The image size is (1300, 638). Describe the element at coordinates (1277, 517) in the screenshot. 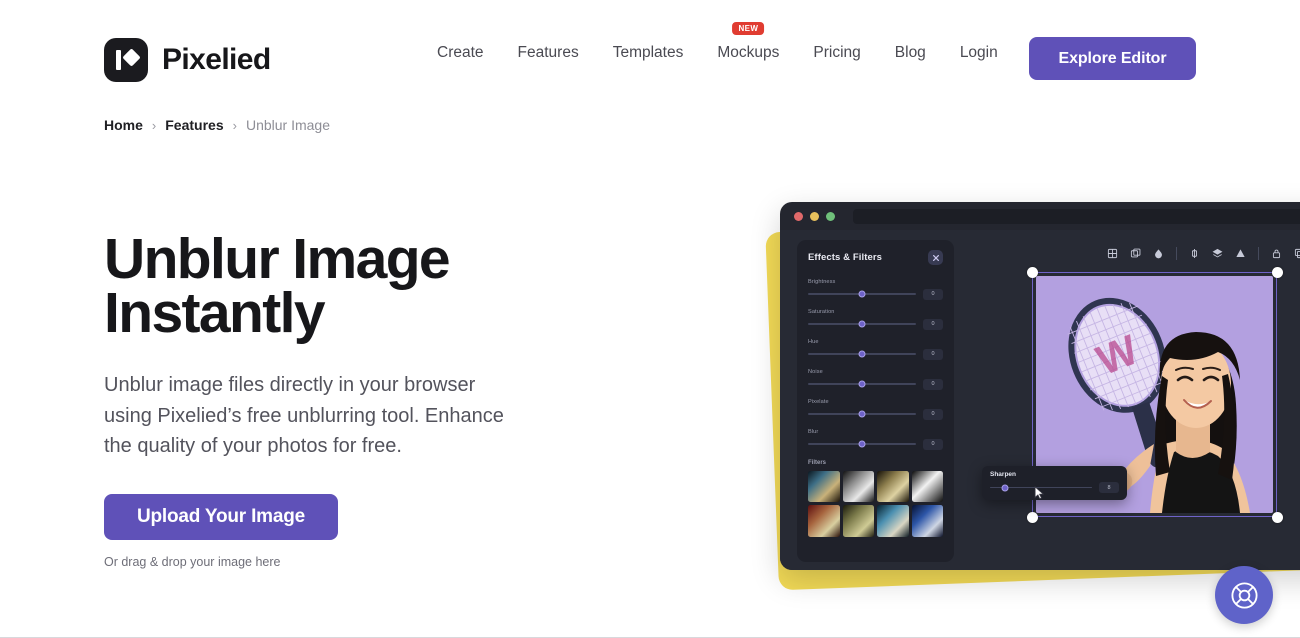

I see `resize-handle-bottom-right` at that location.